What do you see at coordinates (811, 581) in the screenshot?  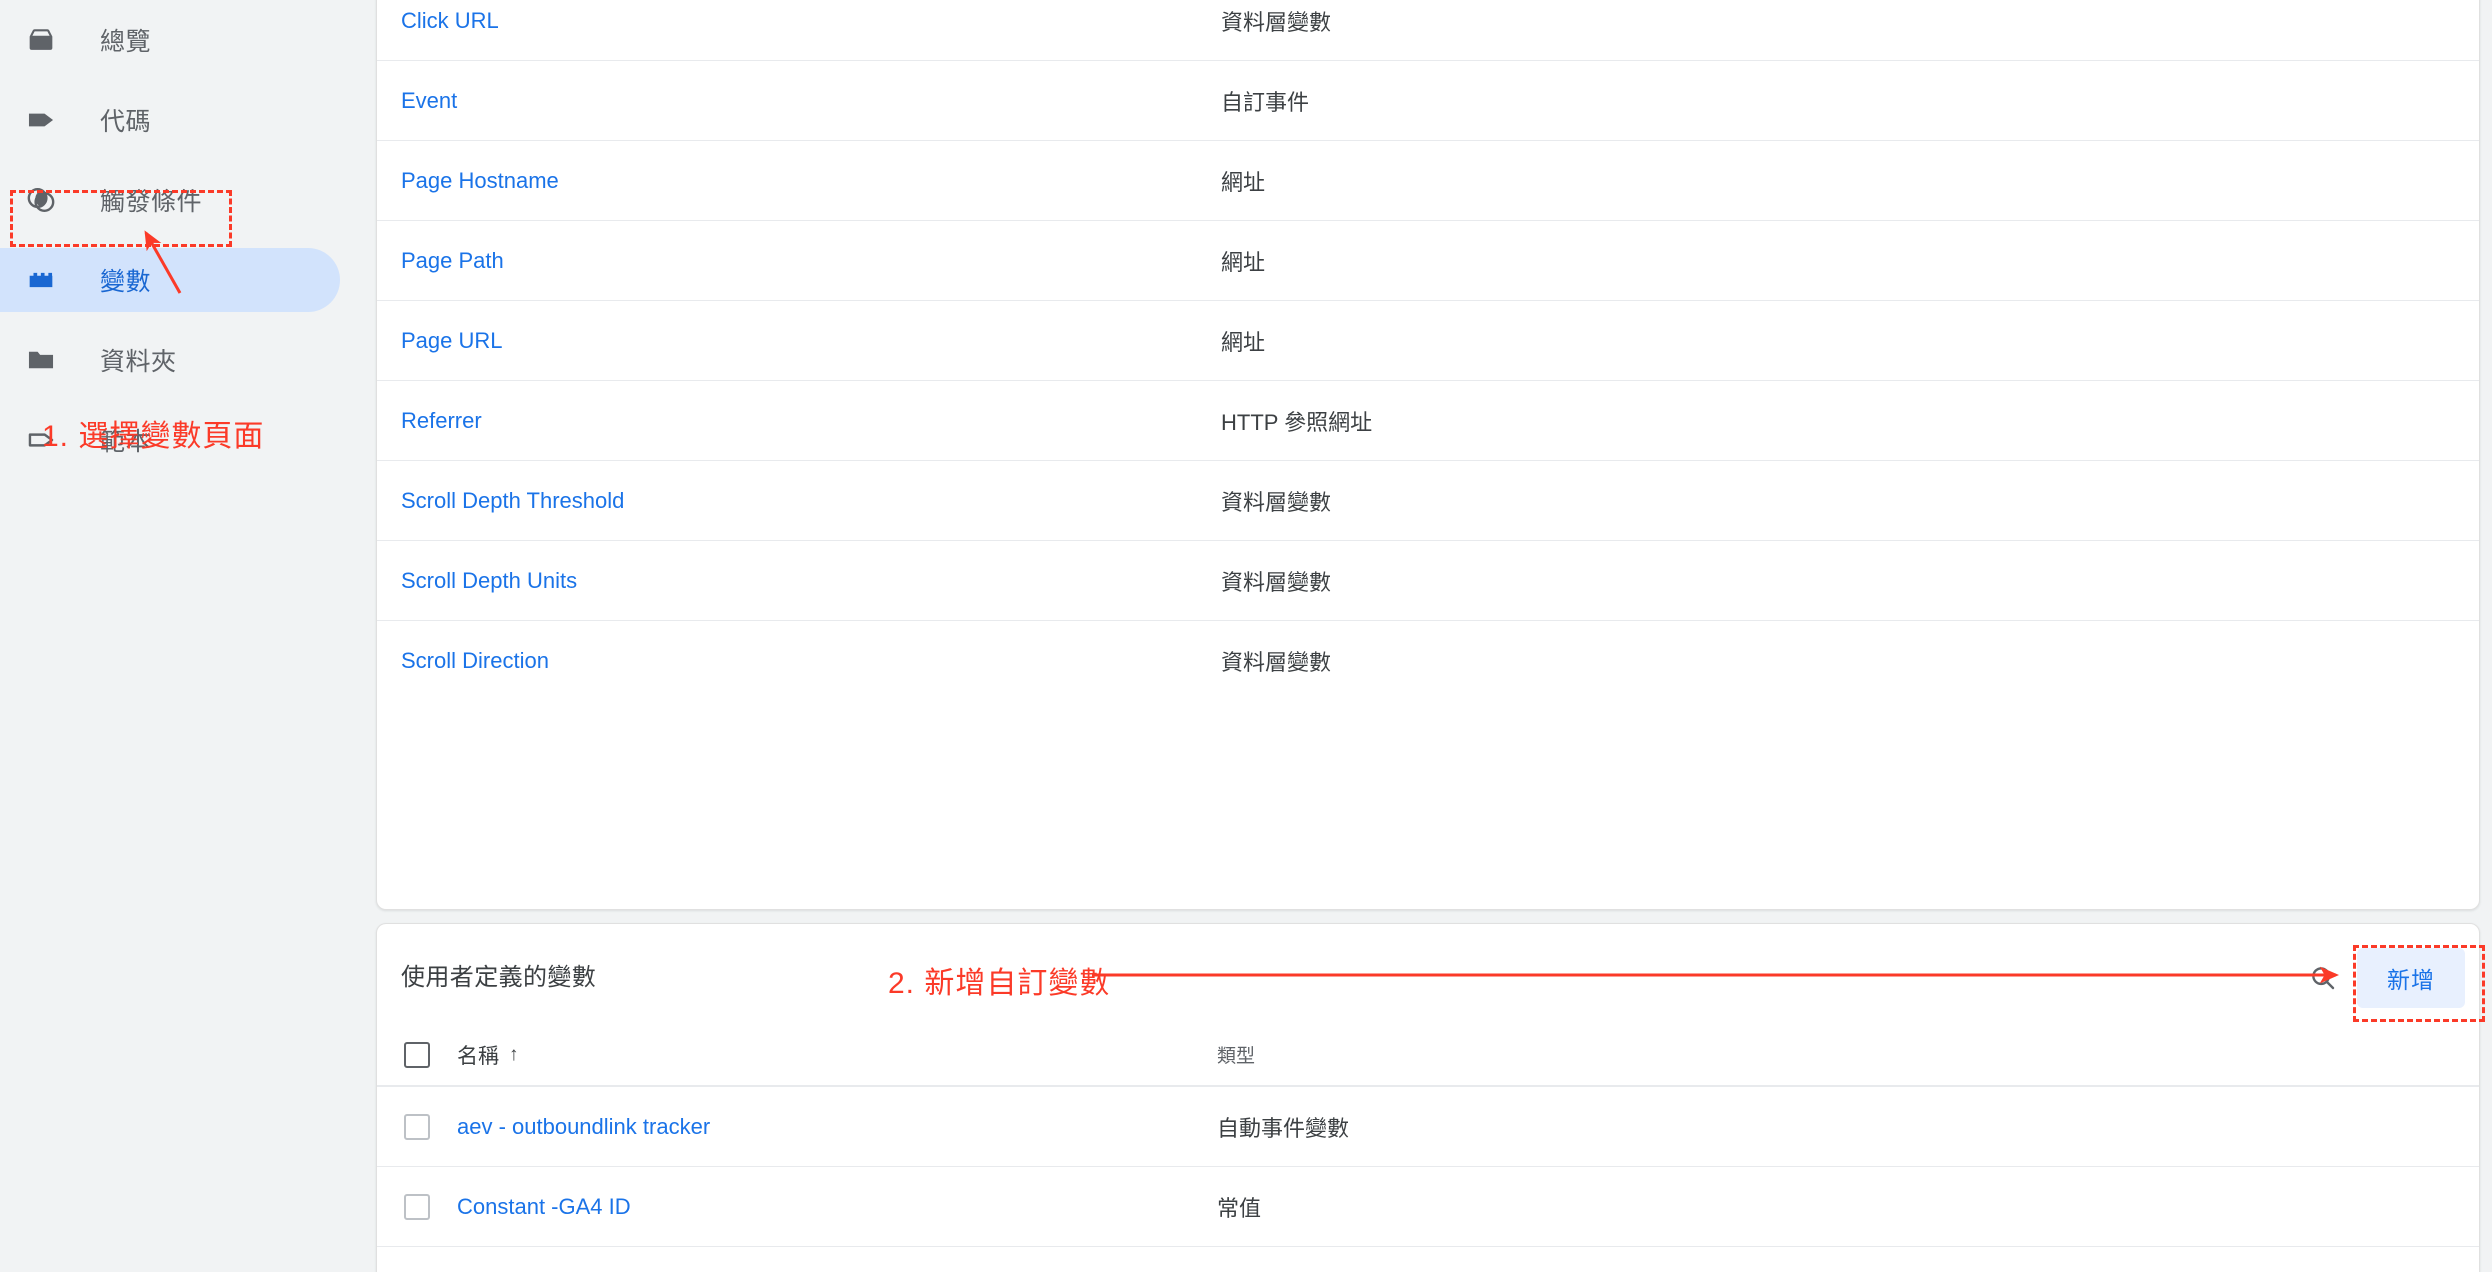 I see `builtin-variable-link: Scroll Depth Units` at bounding box center [811, 581].